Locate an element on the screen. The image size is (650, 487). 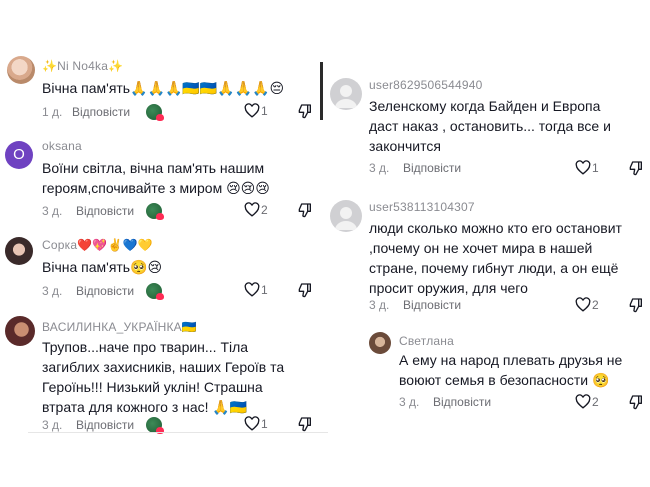
comment-text: Вічна пам'ять🙏🙏🙏🇺🇦🇺🇦🙏🙏🙏😔 is located at coordinates (163, 88).